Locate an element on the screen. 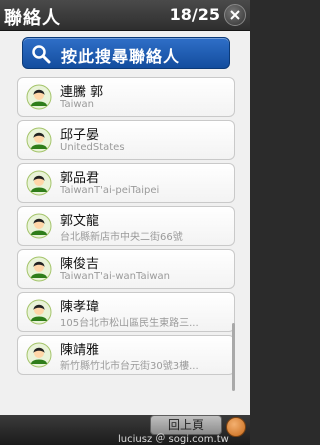 Image resolution: width=320 pixels, height=445 pixels. list-item: 邱子晏 UnitedStates is located at coordinates (126, 140).